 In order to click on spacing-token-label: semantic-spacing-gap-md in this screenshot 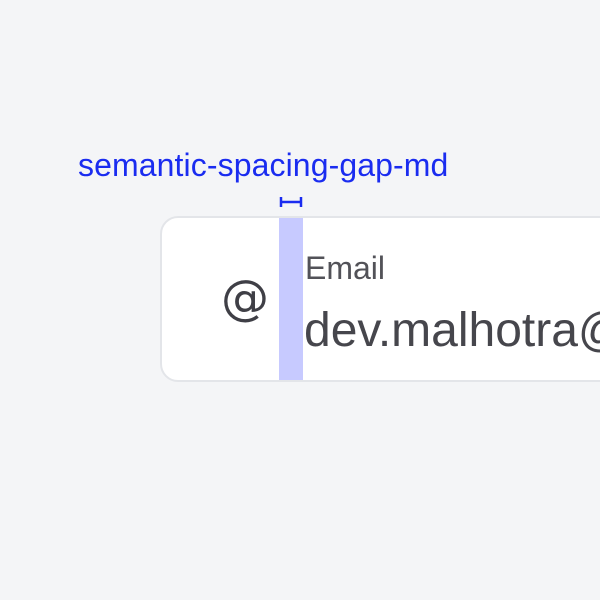, I will do `click(263, 165)`.